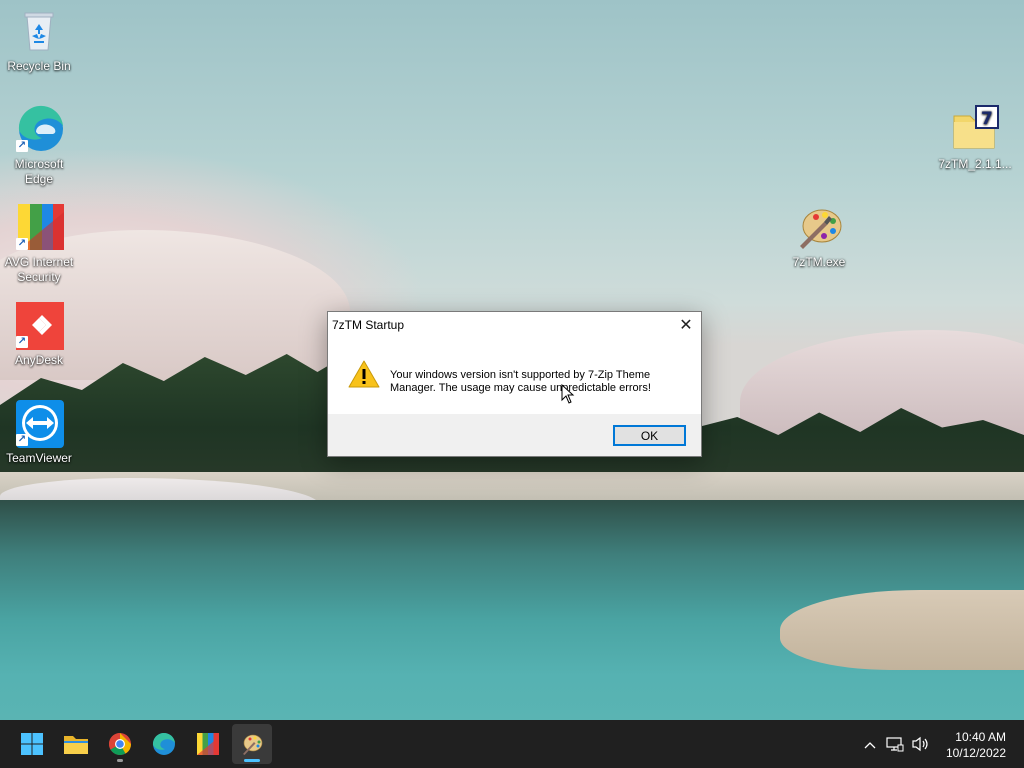 This screenshot has height=768, width=1024. What do you see at coordinates (975, 753) in the screenshot?
I see `clock-date: 10/12/2022` at bounding box center [975, 753].